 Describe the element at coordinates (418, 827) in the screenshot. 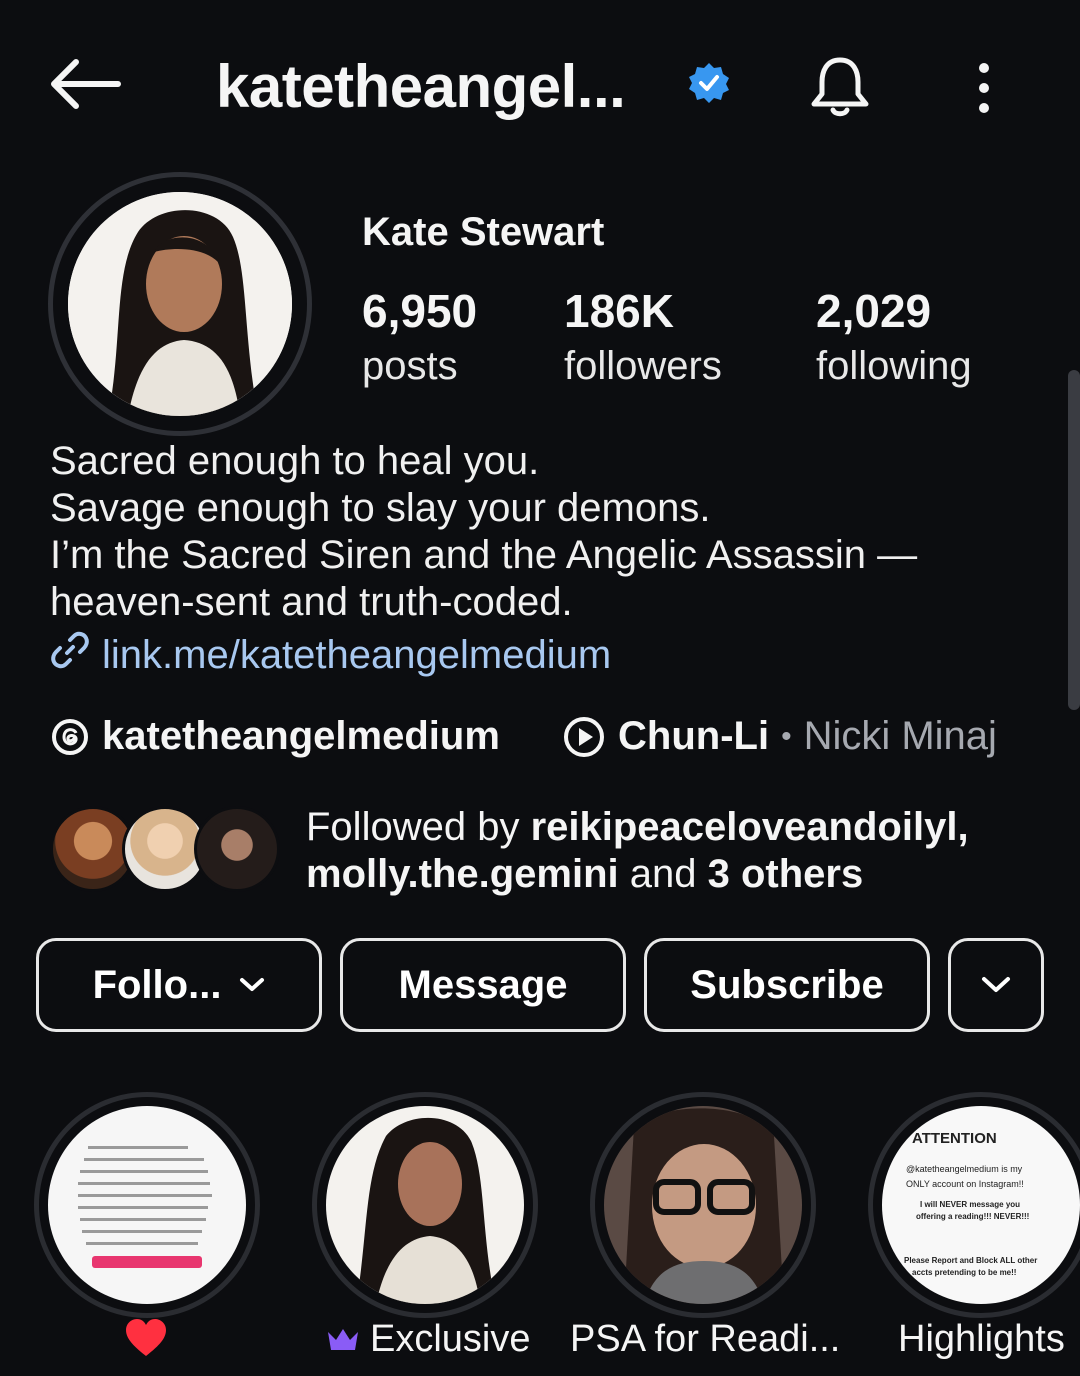

I see `followed-prefix: Followed by` at that location.